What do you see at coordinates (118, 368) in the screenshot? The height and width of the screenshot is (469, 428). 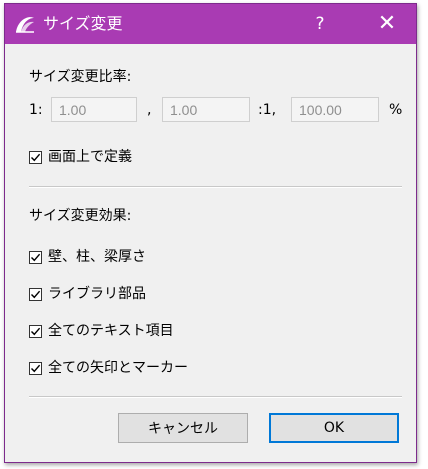 I see `checkbox-label: 全ての矢印とマーカー` at bounding box center [118, 368].